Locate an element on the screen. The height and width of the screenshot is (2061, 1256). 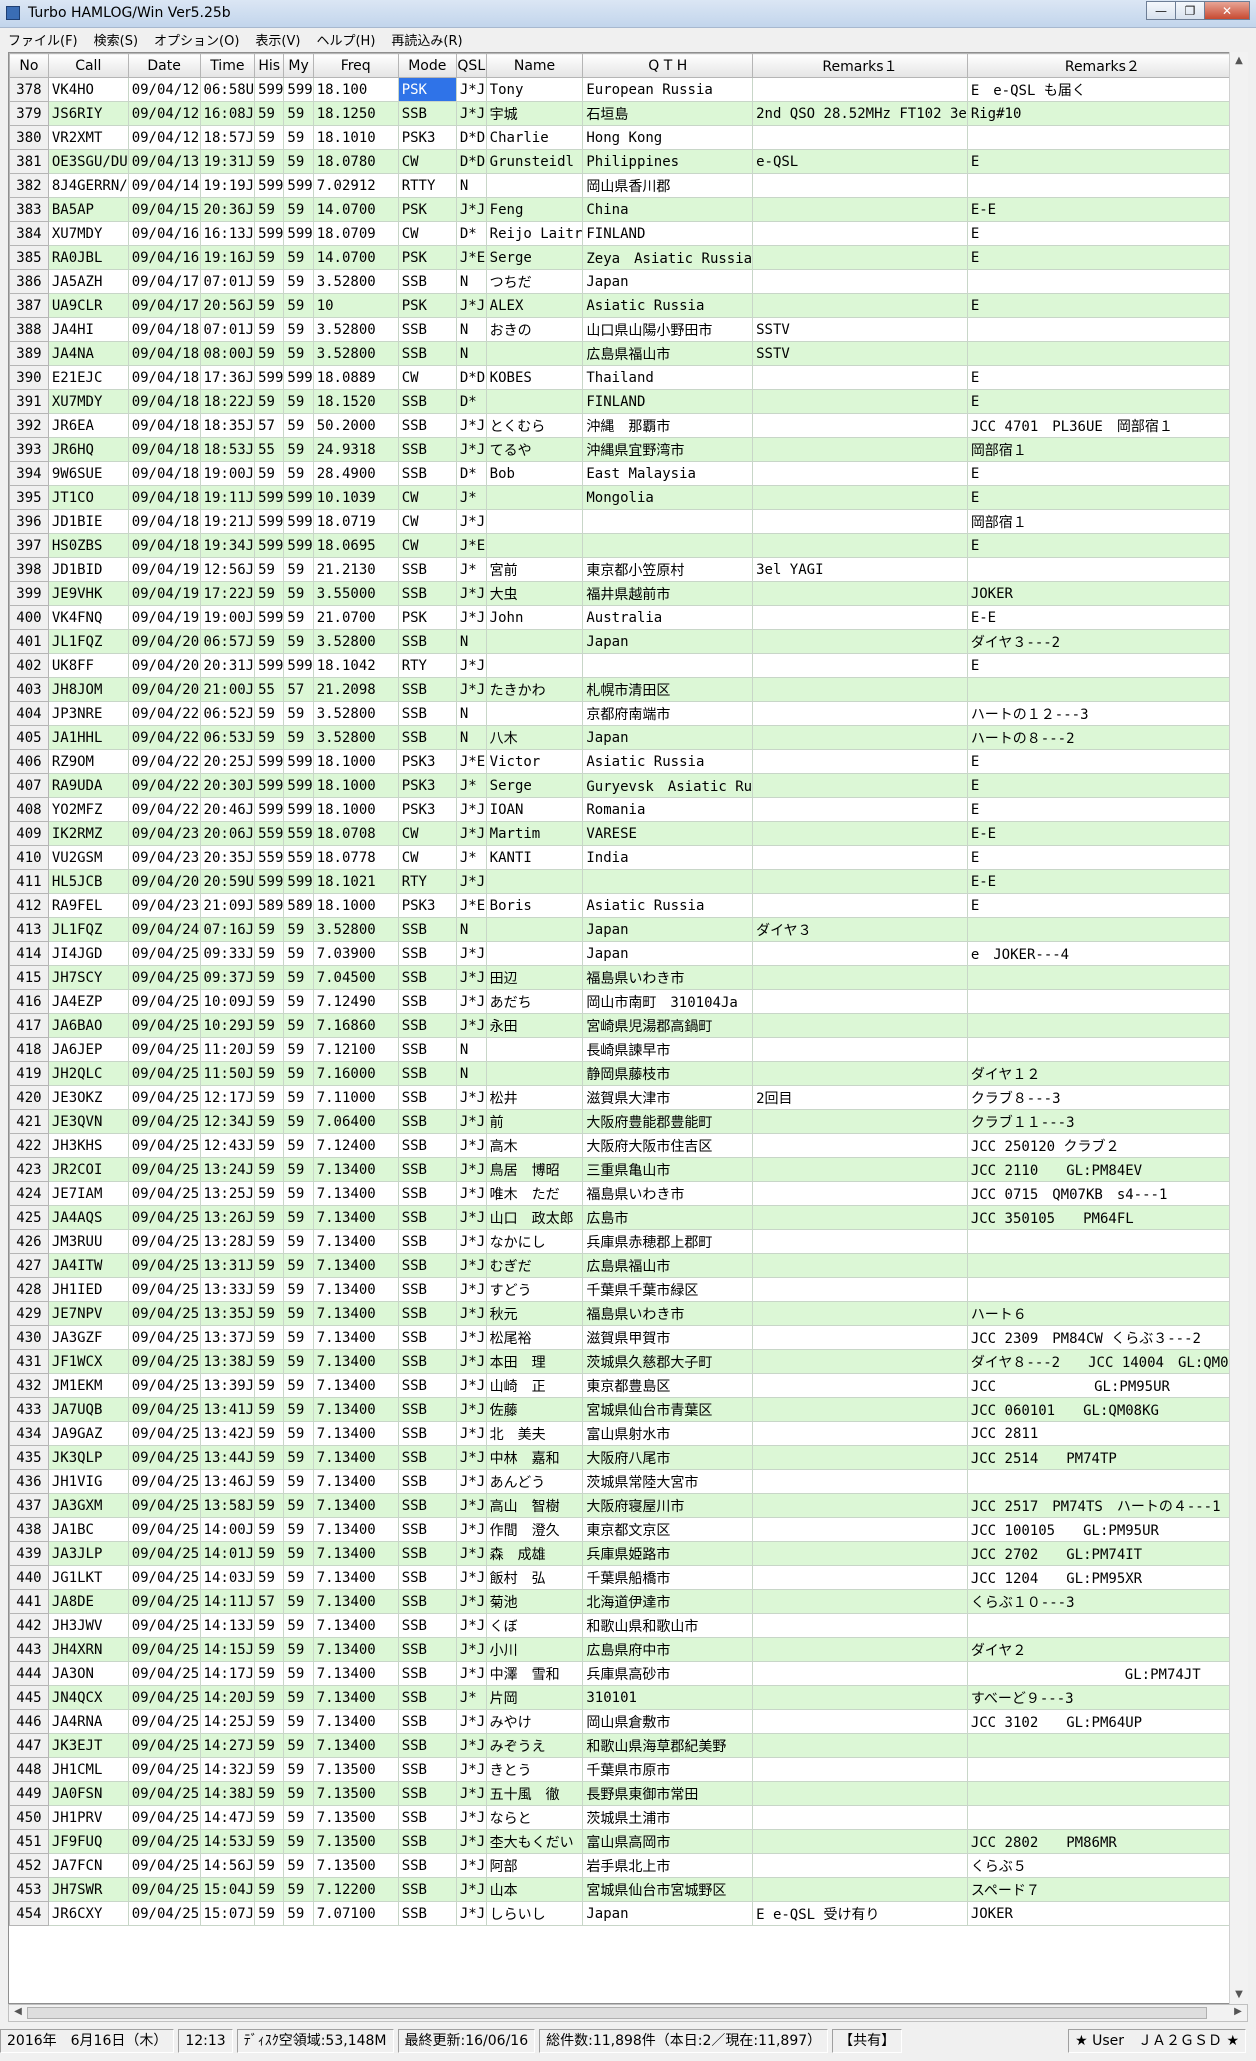
cell-name: Tony is located at coordinates (534, 89).